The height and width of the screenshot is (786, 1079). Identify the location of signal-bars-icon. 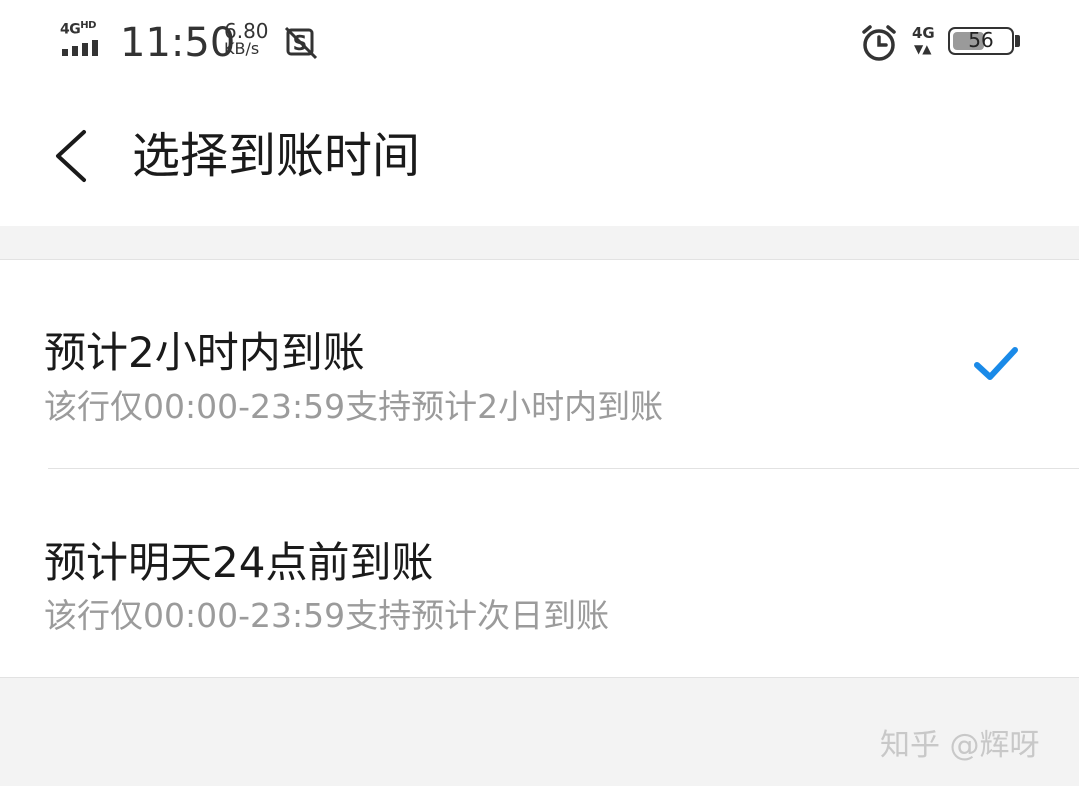
(80, 48).